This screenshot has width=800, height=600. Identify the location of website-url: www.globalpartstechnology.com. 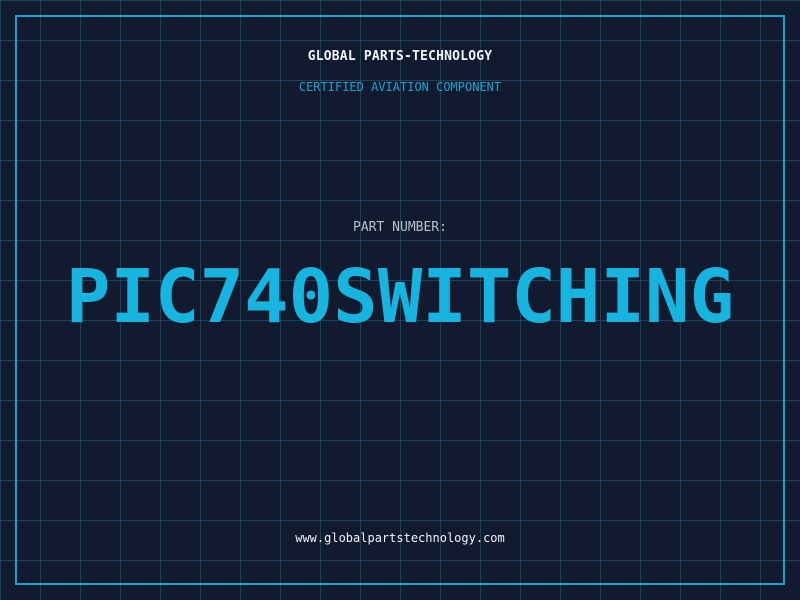
(400, 538).